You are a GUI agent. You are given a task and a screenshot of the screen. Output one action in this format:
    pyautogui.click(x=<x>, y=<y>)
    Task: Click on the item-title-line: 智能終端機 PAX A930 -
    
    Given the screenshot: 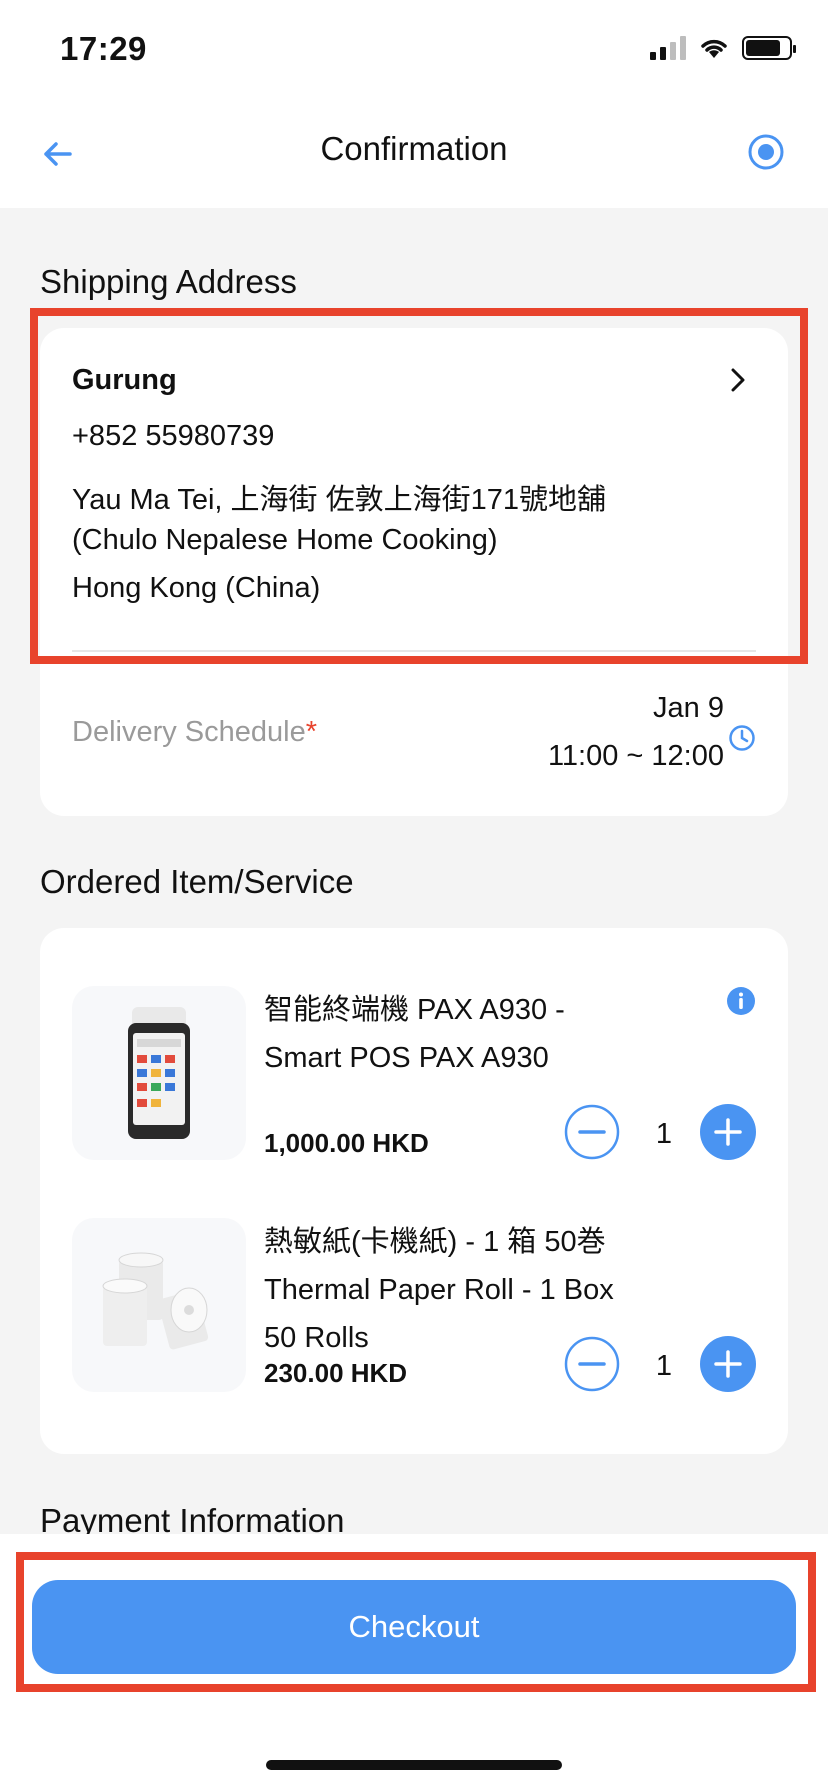 What is the action you would take?
    pyautogui.click(x=414, y=1010)
    